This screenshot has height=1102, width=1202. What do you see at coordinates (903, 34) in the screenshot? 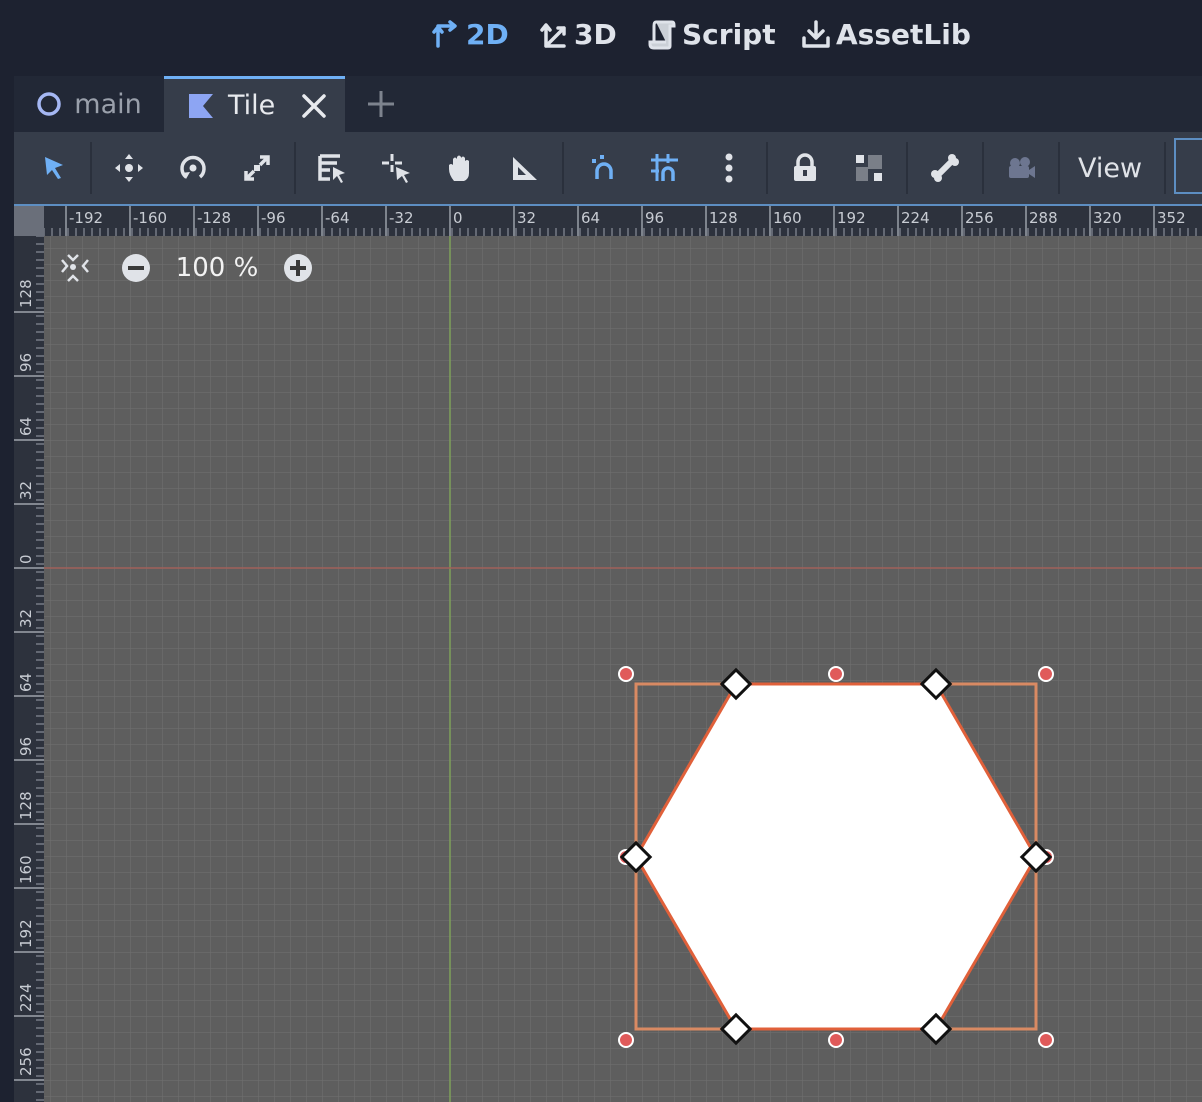
I see `workspace-assetlib-label: AssetLib` at bounding box center [903, 34].